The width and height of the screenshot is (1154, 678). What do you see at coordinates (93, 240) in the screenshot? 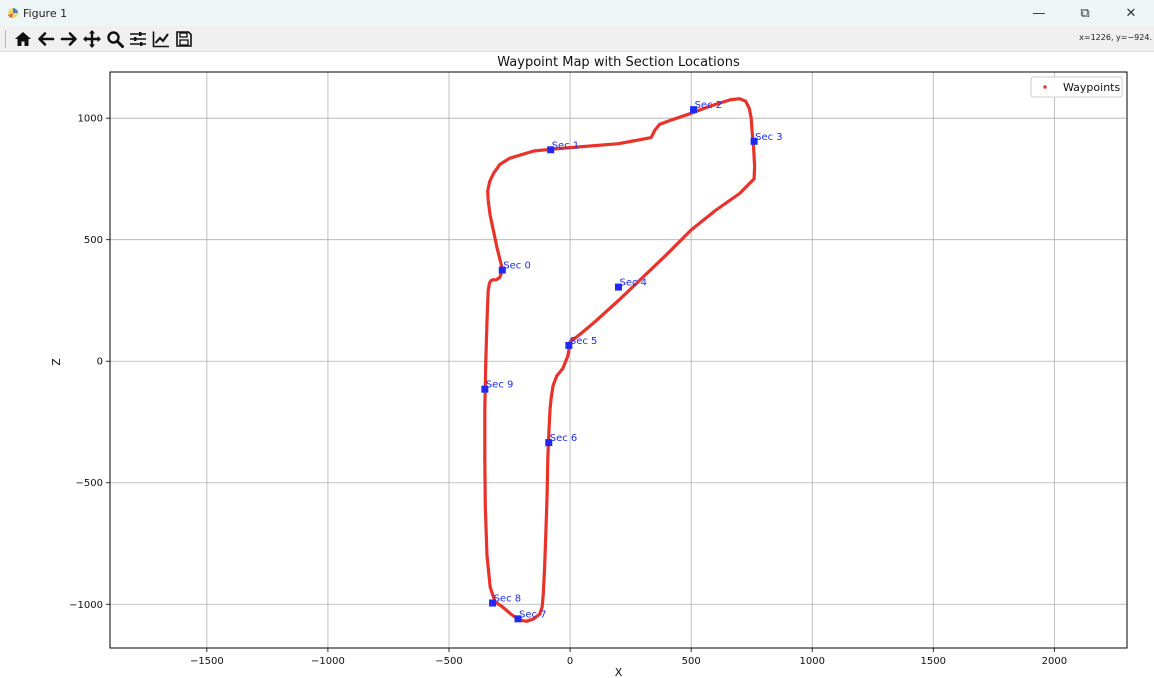
I see `y-tick-label: 500` at bounding box center [93, 240].